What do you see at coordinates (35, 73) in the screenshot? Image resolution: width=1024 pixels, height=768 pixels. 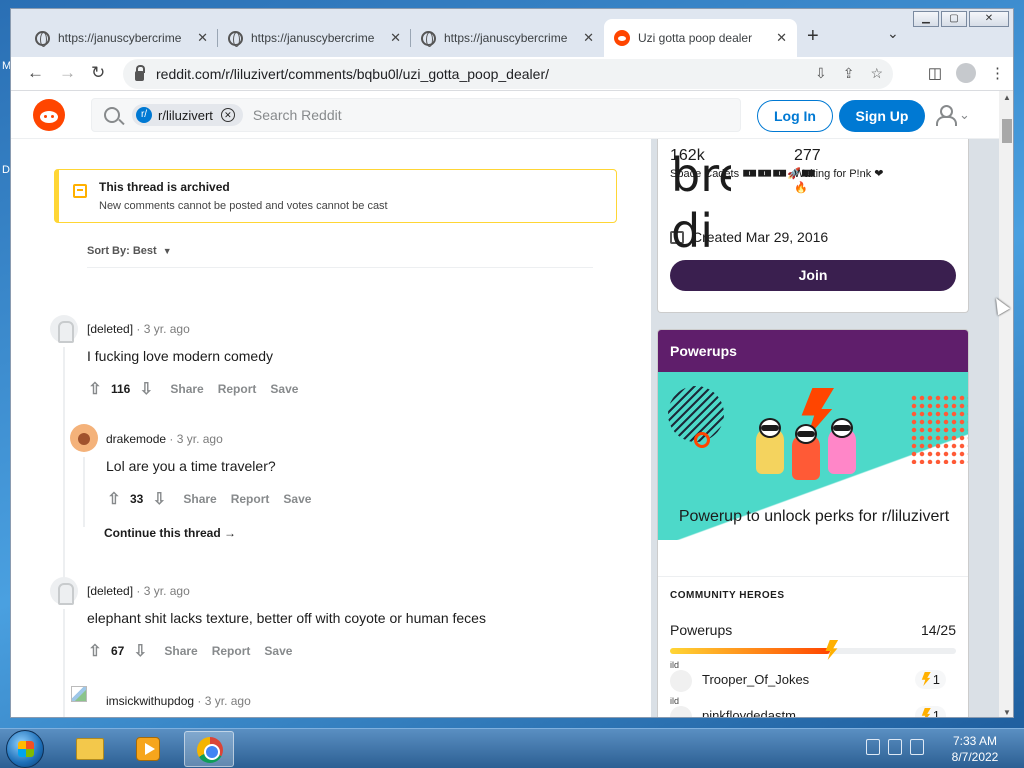 I see `back-arrow-icon: ←` at bounding box center [35, 73].